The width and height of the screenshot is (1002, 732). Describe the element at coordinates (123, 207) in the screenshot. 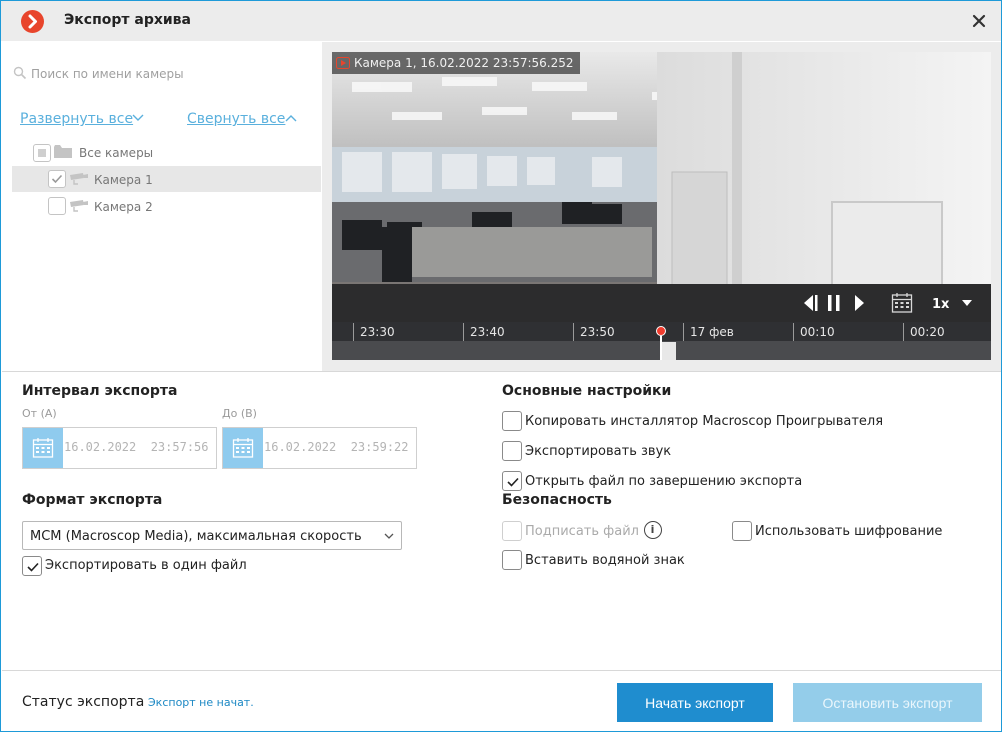

I see `tree-item-label: Камера 2` at that location.